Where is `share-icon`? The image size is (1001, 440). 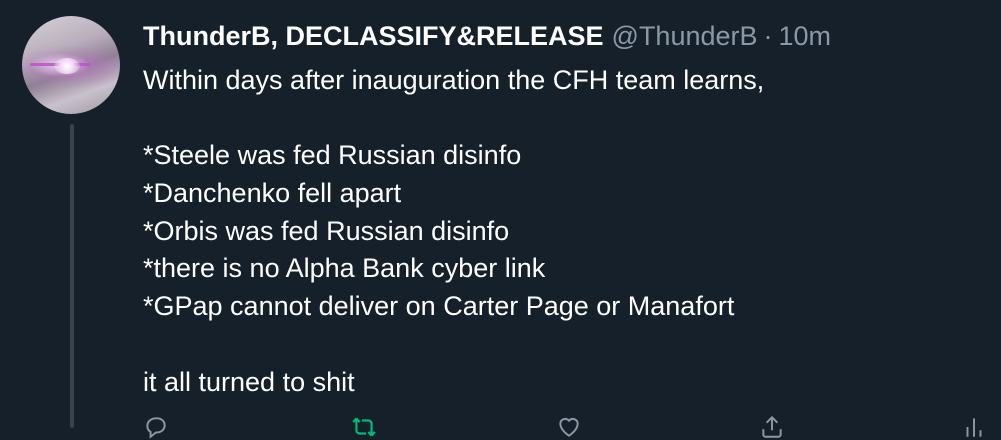 share-icon is located at coordinates (772, 427).